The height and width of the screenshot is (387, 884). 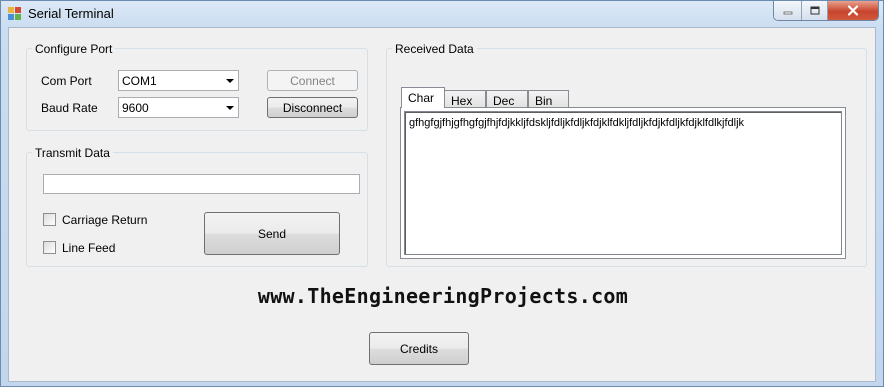 I want to click on connect-button: Connect, so click(x=312, y=80).